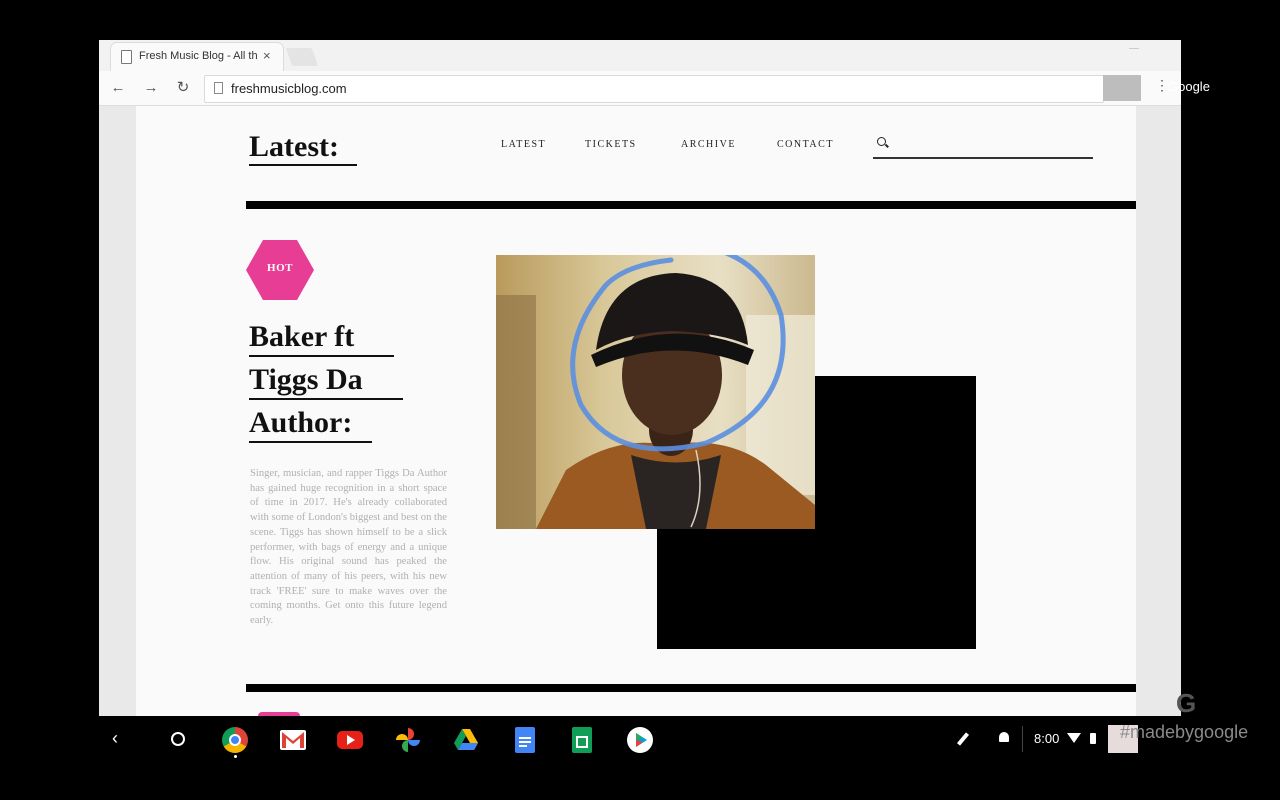  What do you see at coordinates (881, 141) in the screenshot?
I see `search-icon` at bounding box center [881, 141].